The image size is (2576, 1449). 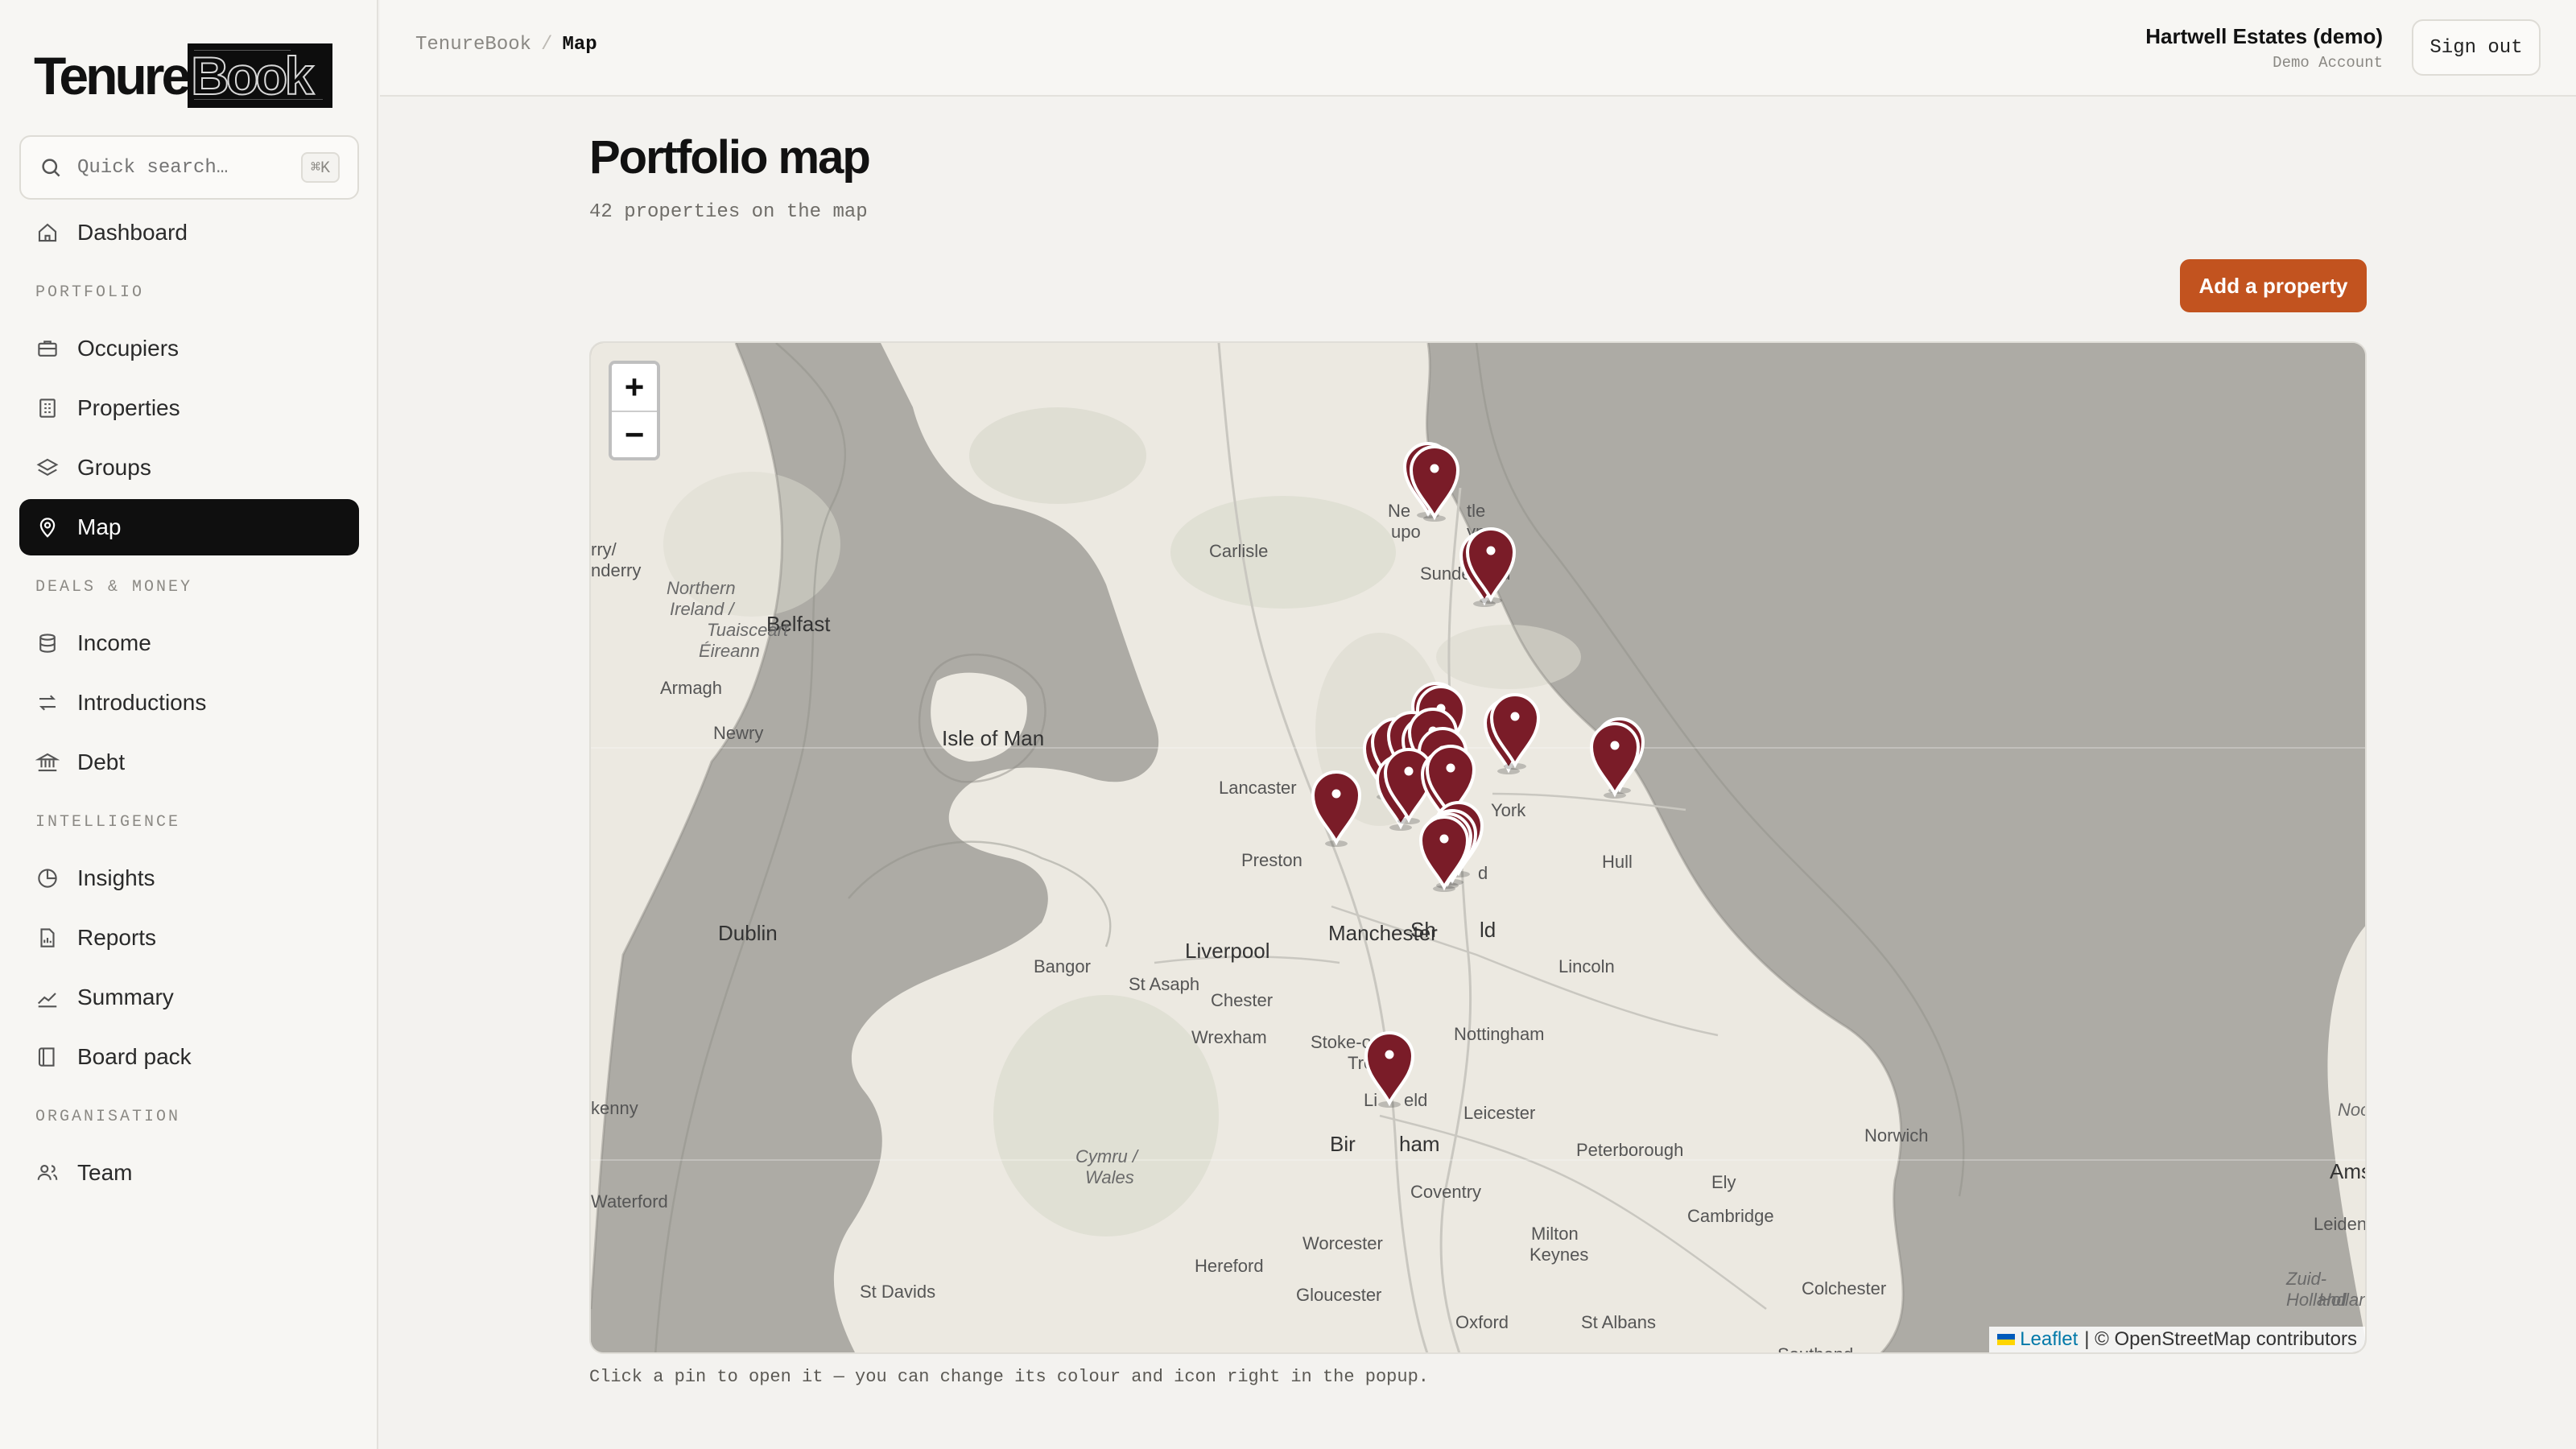 What do you see at coordinates (1617, 862) in the screenshot?
I see `map-label-hull: Hull` at bounding box center [1617, 862].